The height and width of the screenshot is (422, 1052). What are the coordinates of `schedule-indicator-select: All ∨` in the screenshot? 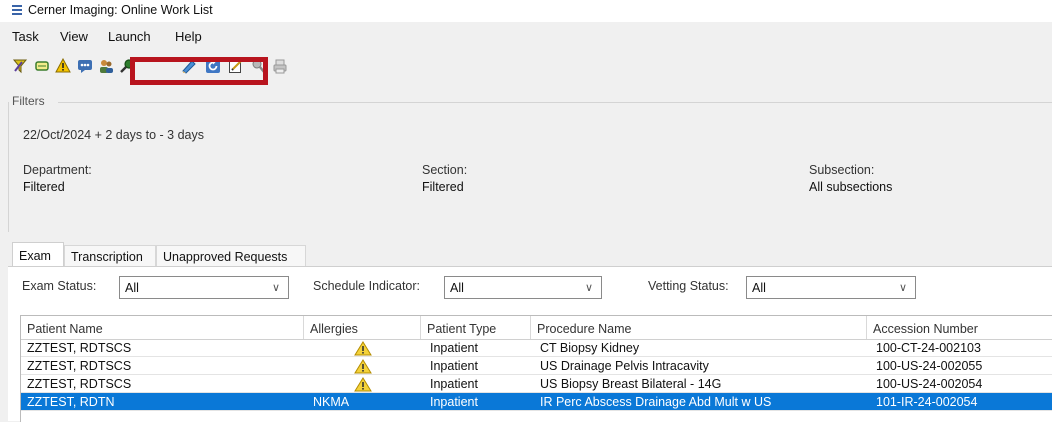 It's located at (523, 287).